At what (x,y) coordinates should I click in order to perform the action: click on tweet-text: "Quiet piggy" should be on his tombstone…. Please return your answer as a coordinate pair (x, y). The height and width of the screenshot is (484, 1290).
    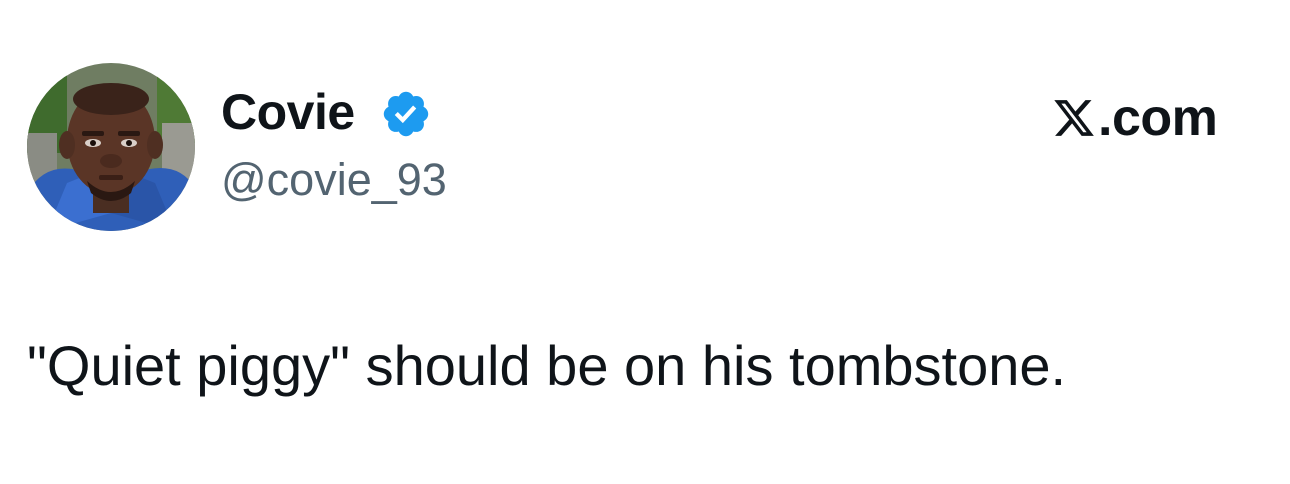
    Looking at the image, I should click on (547, 365).